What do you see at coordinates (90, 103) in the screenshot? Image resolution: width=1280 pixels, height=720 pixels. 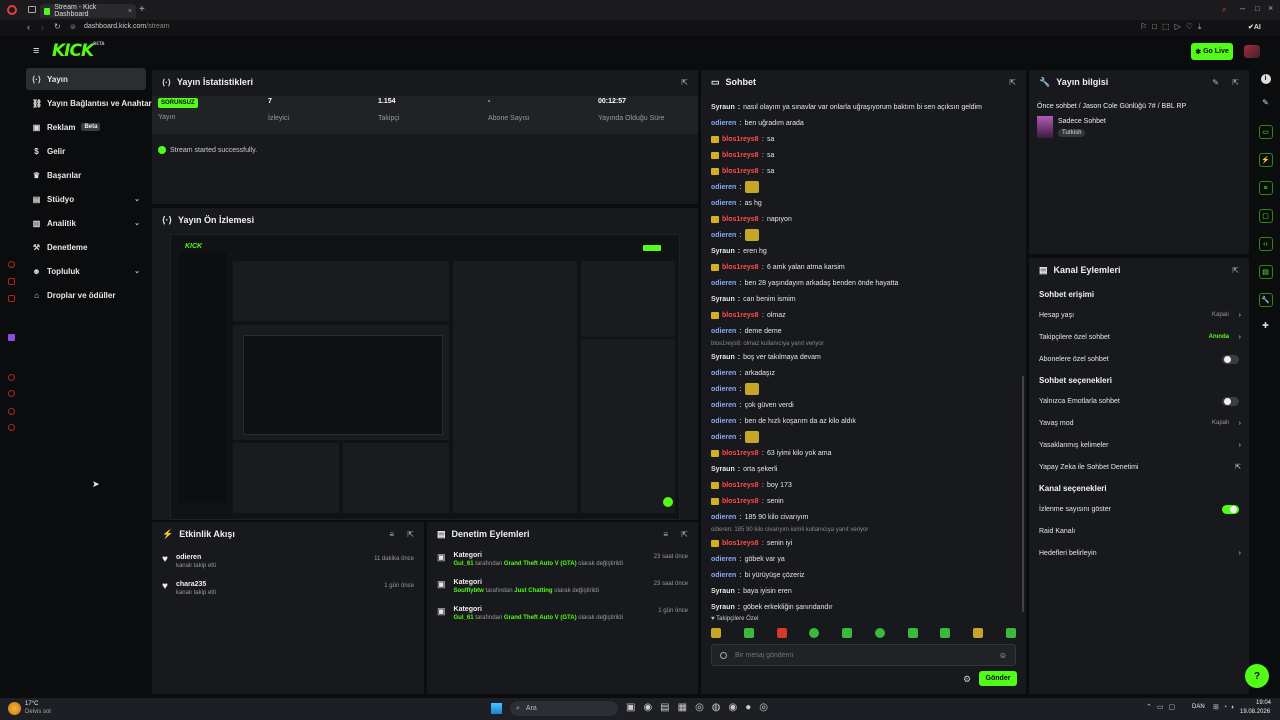 I see `nav-item-stream-key: ⛓ Yayın Bağlantısı ve Anahtarı` at bounding box center [90, 103].